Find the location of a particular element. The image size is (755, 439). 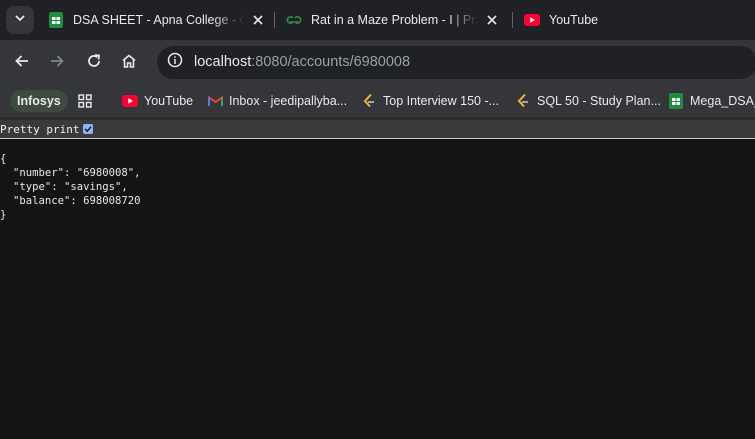

geeksforgeeks-icon is located at coordinates (294, 20).